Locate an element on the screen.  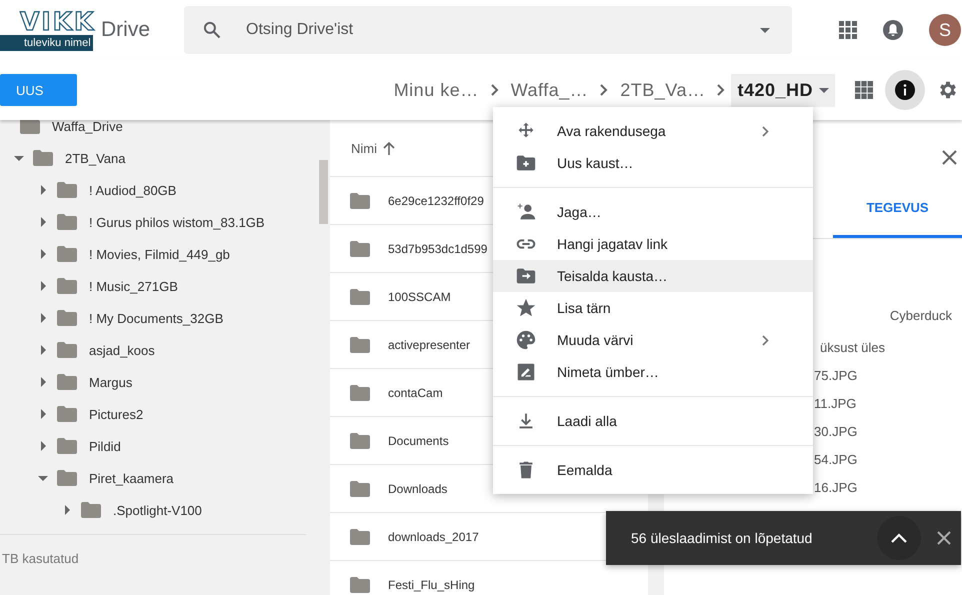
file-name: 53d7b953dc1d599 is located at coordinates (438, 249).